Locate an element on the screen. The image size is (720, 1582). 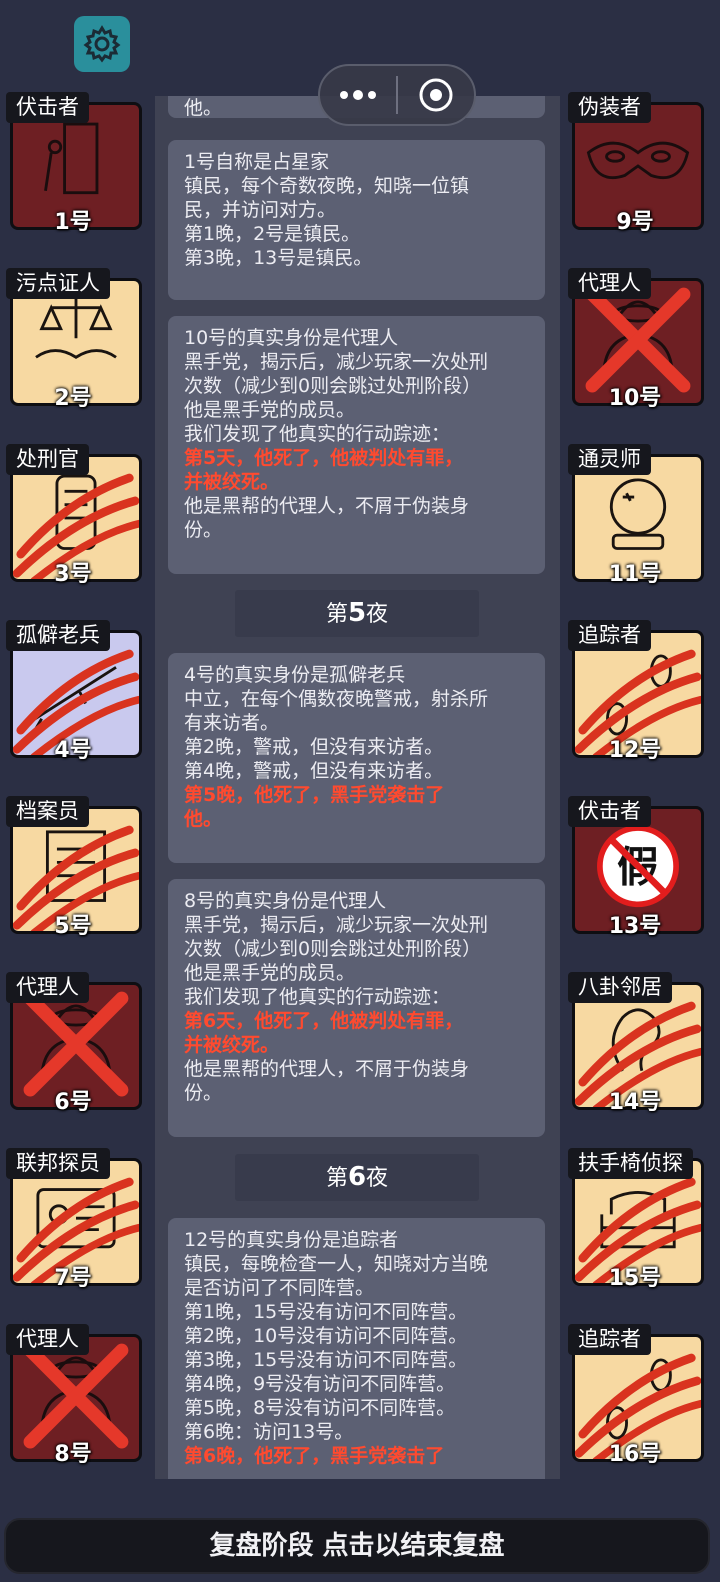
player-card: 档案员 5号 is located at coordinates (73, 867).